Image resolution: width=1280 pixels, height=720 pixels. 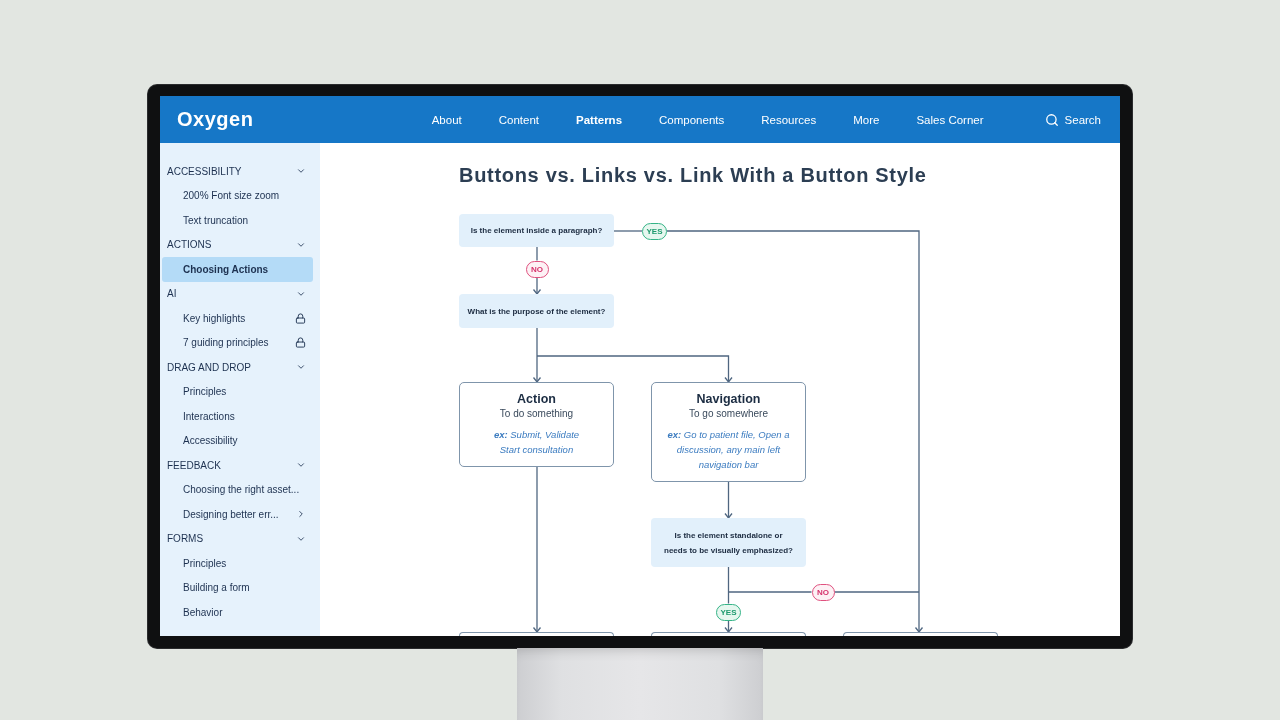 I want to click on sidebar-item: Choosing Actions, so click(x=237, y=269).